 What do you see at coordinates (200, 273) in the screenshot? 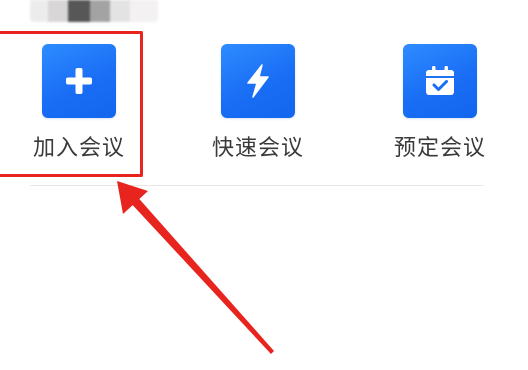
I see `annotation-arrow-shaft` at bounding box center [200, 273].